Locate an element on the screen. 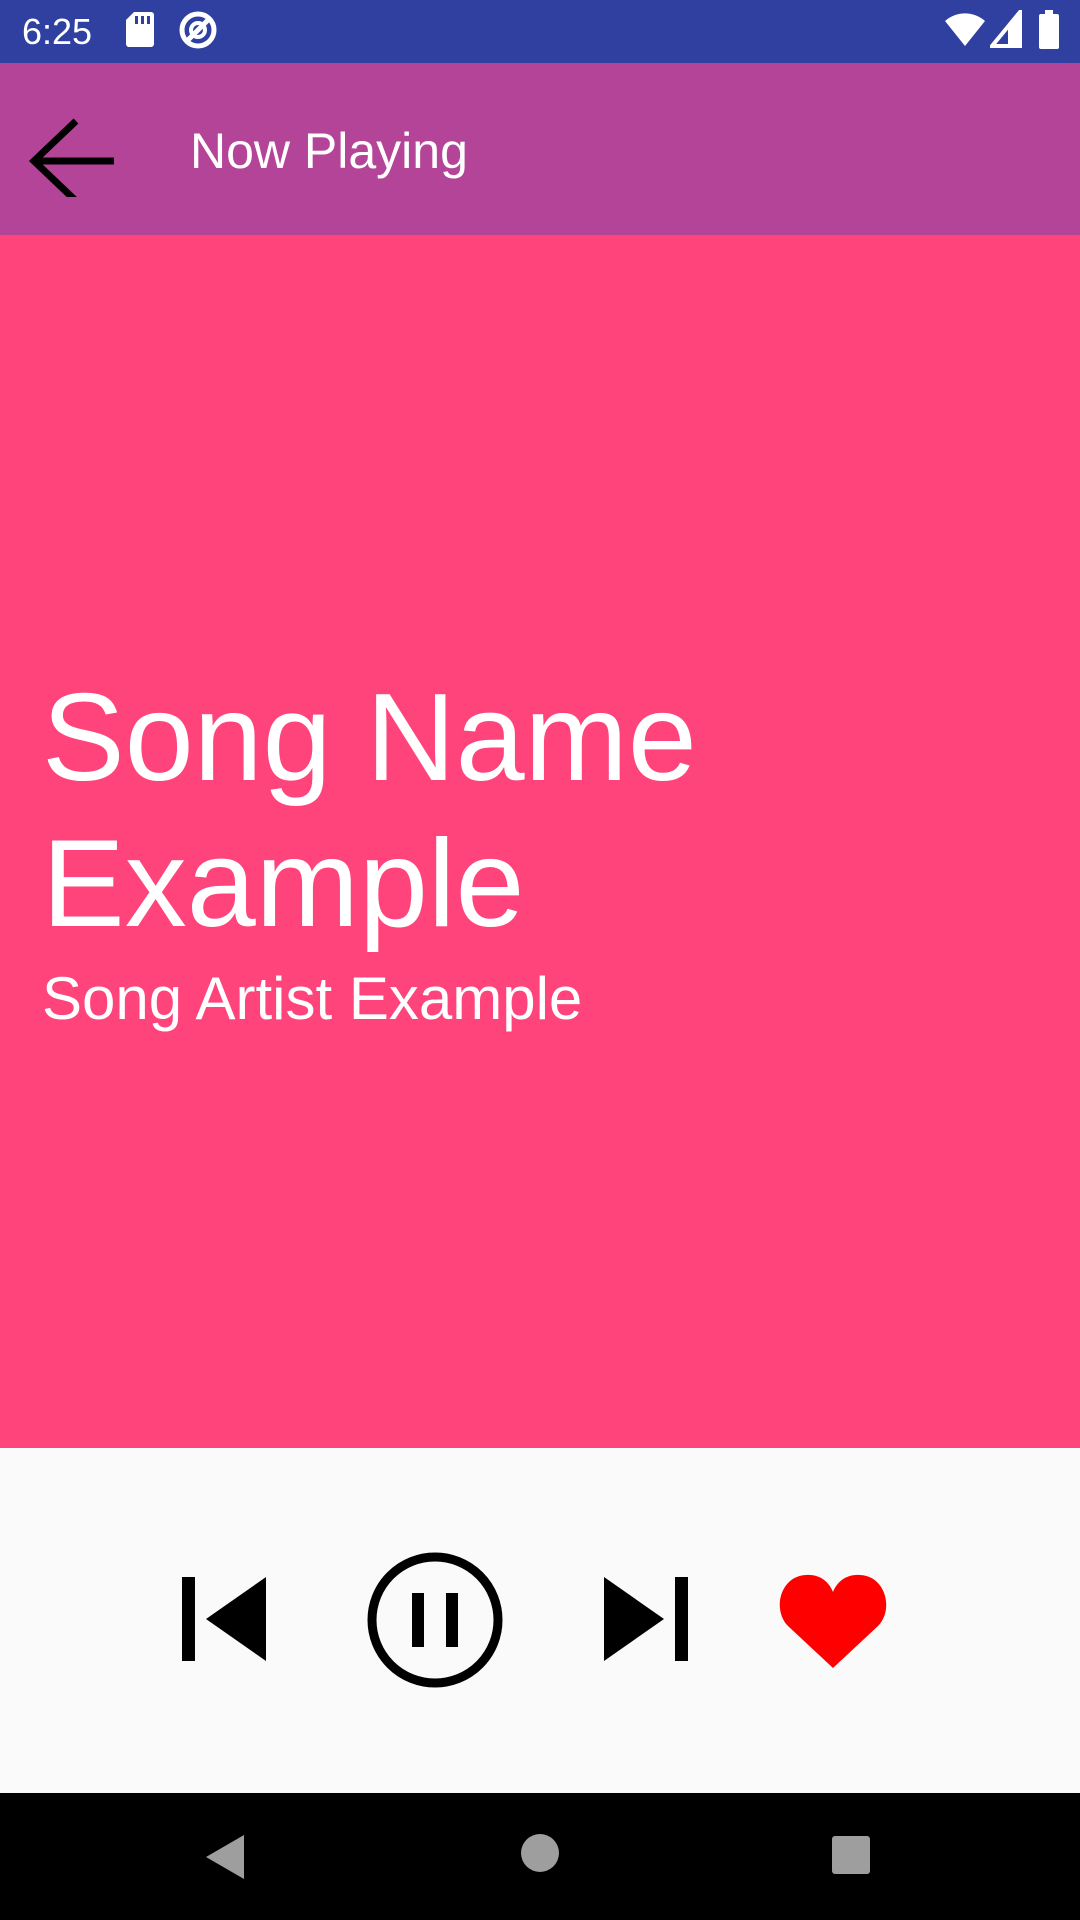  song-artist: Song Artist Example is located at coordinates (312, 998).